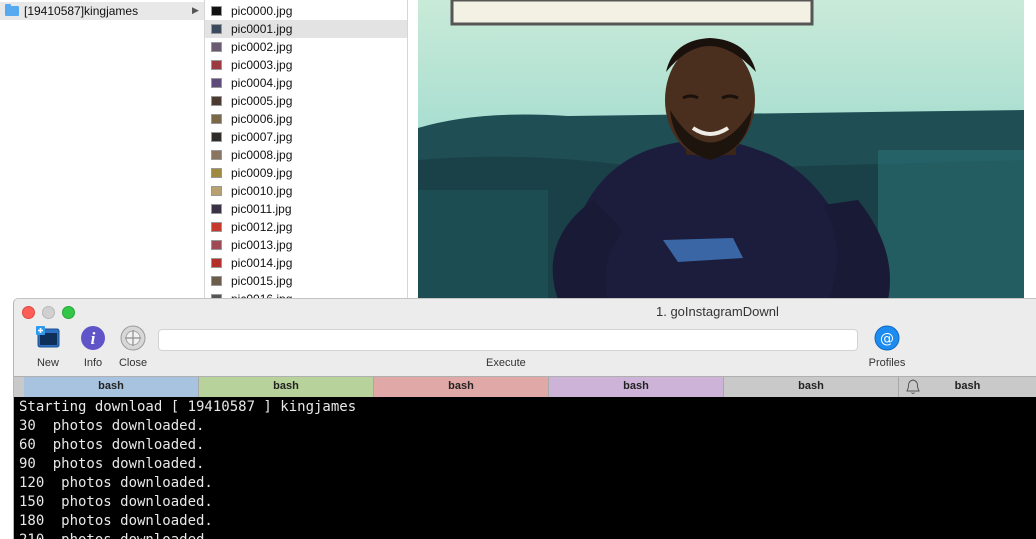  Describe the element at coordinates (261, 209) in the screenshot. I see `file-label: pic0011.jpg` at that location.